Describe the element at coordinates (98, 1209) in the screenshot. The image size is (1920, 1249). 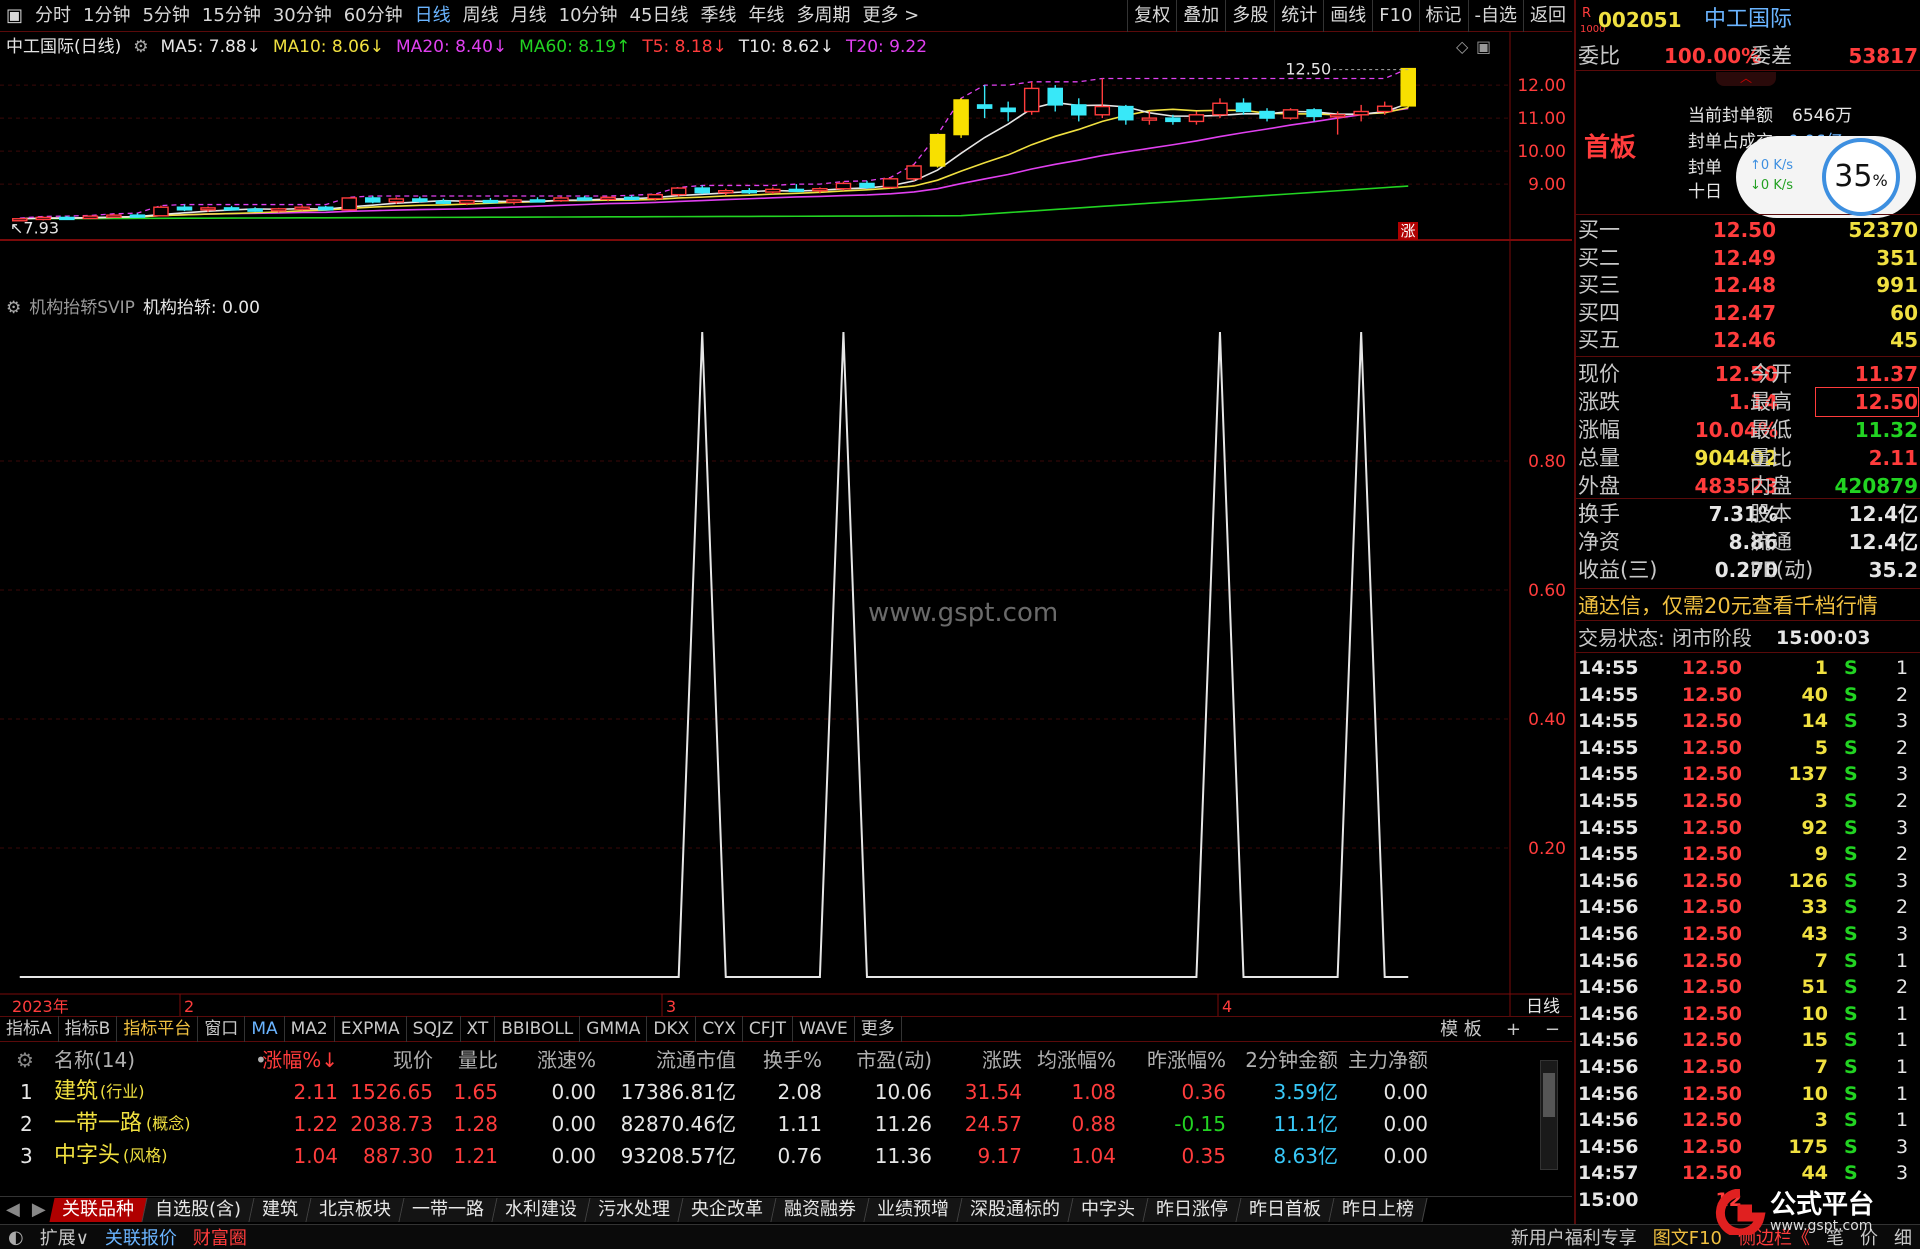
I see `block-tab: 关联品种` at that location.